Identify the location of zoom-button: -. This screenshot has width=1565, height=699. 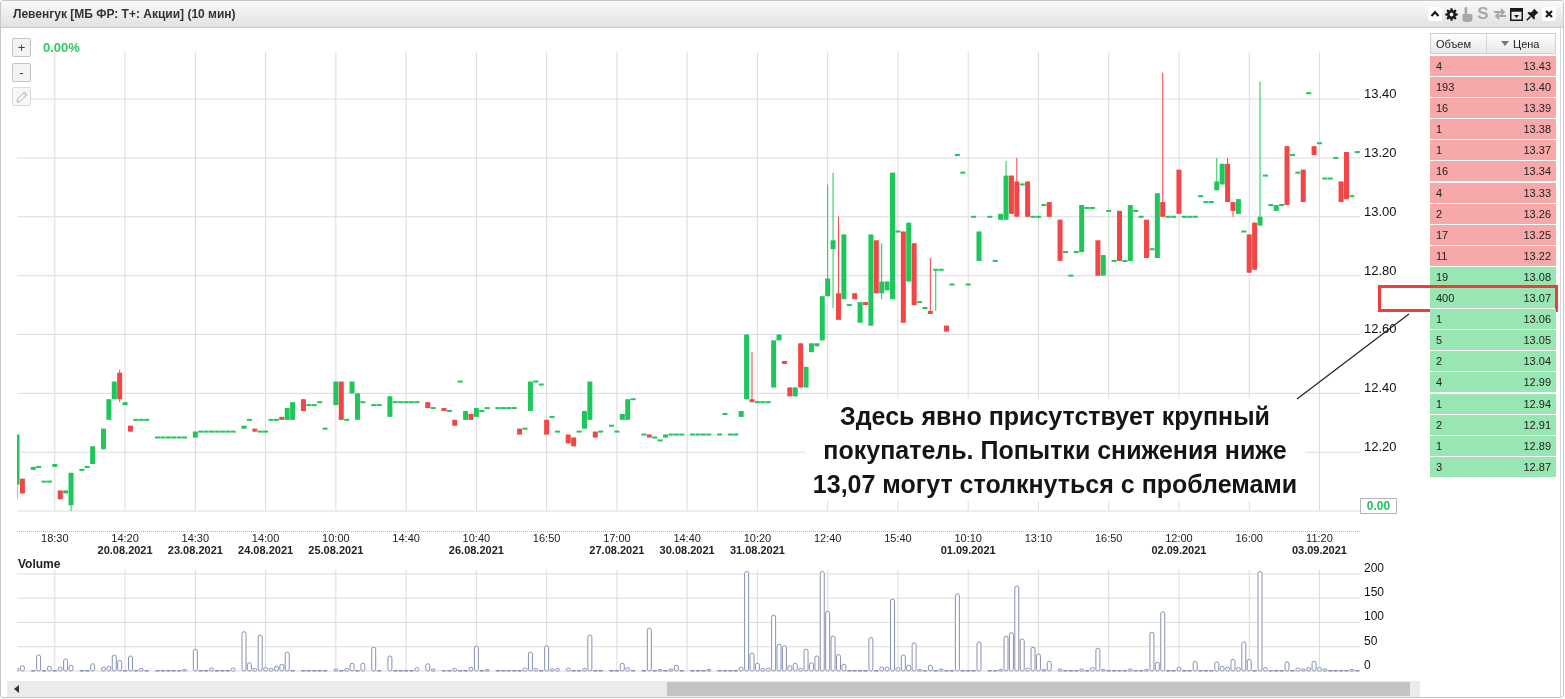
(21, 72).